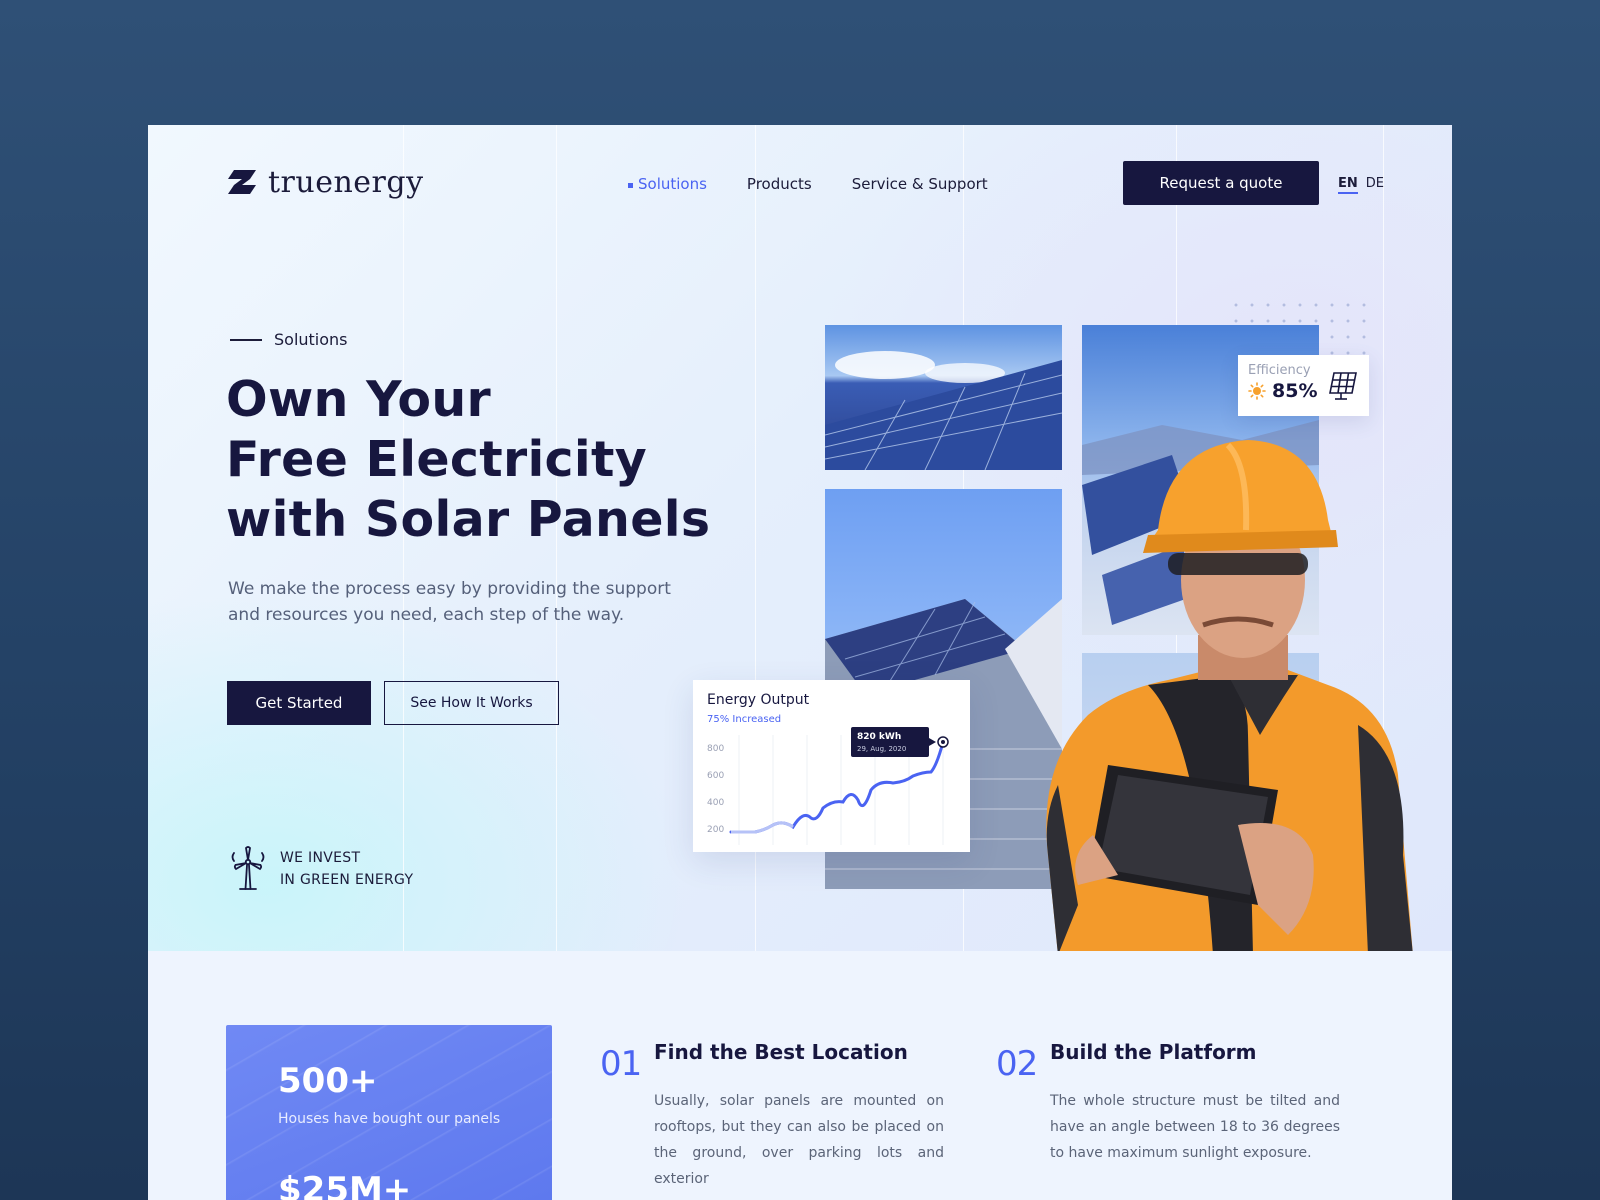 The image size is (1600, 1200). I want to click on efficiency-value: 85%, so click(1295, 391).